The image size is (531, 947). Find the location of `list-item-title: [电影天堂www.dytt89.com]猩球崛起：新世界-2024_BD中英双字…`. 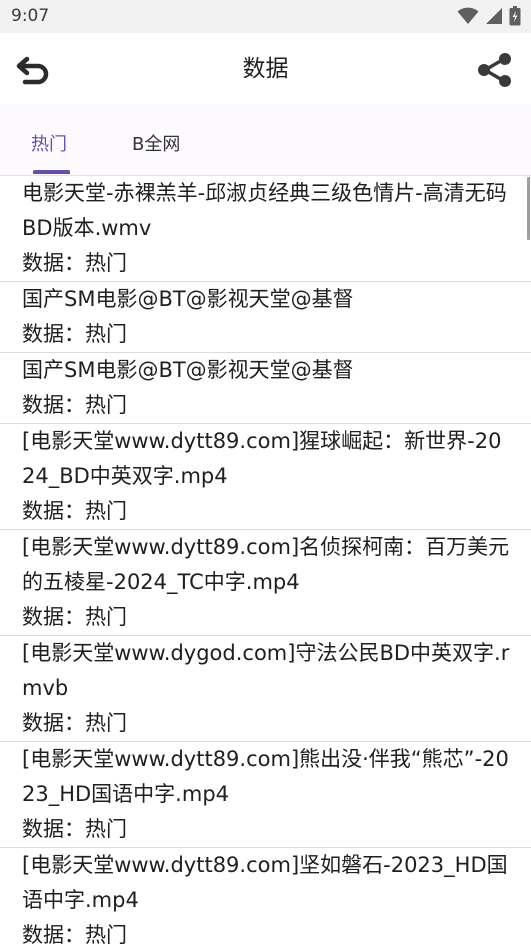

list-item-title: [电影天堂www.dytt89.com]猩球崛起：新世界-2024_BD中英双字… is located at coordinates (262, 458).